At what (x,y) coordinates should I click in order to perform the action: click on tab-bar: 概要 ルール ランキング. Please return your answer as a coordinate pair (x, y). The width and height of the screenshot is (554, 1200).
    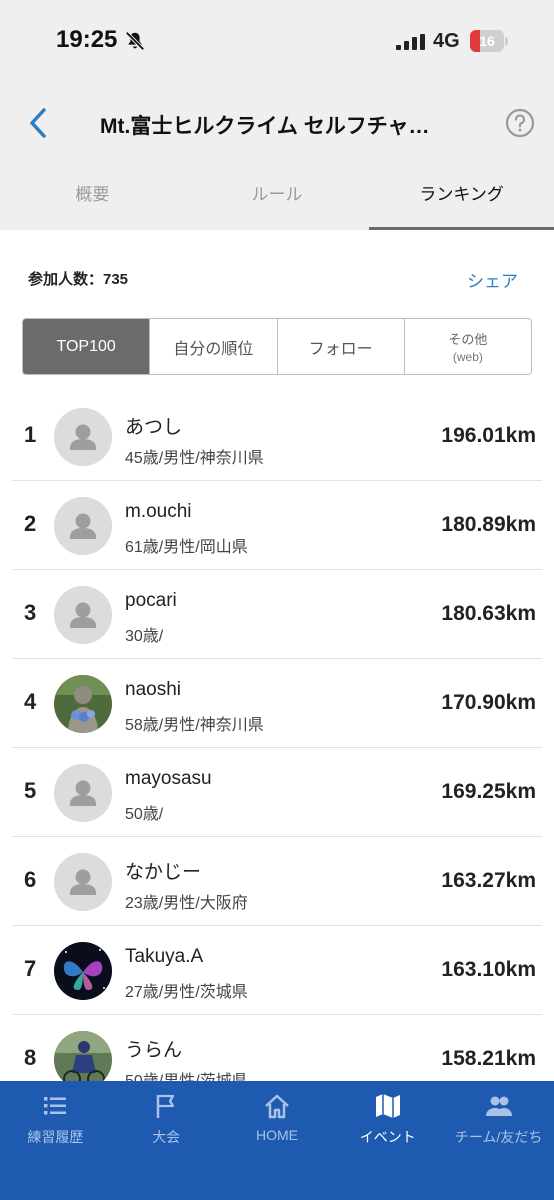
    Looking at the image, I should click on (277, 196).